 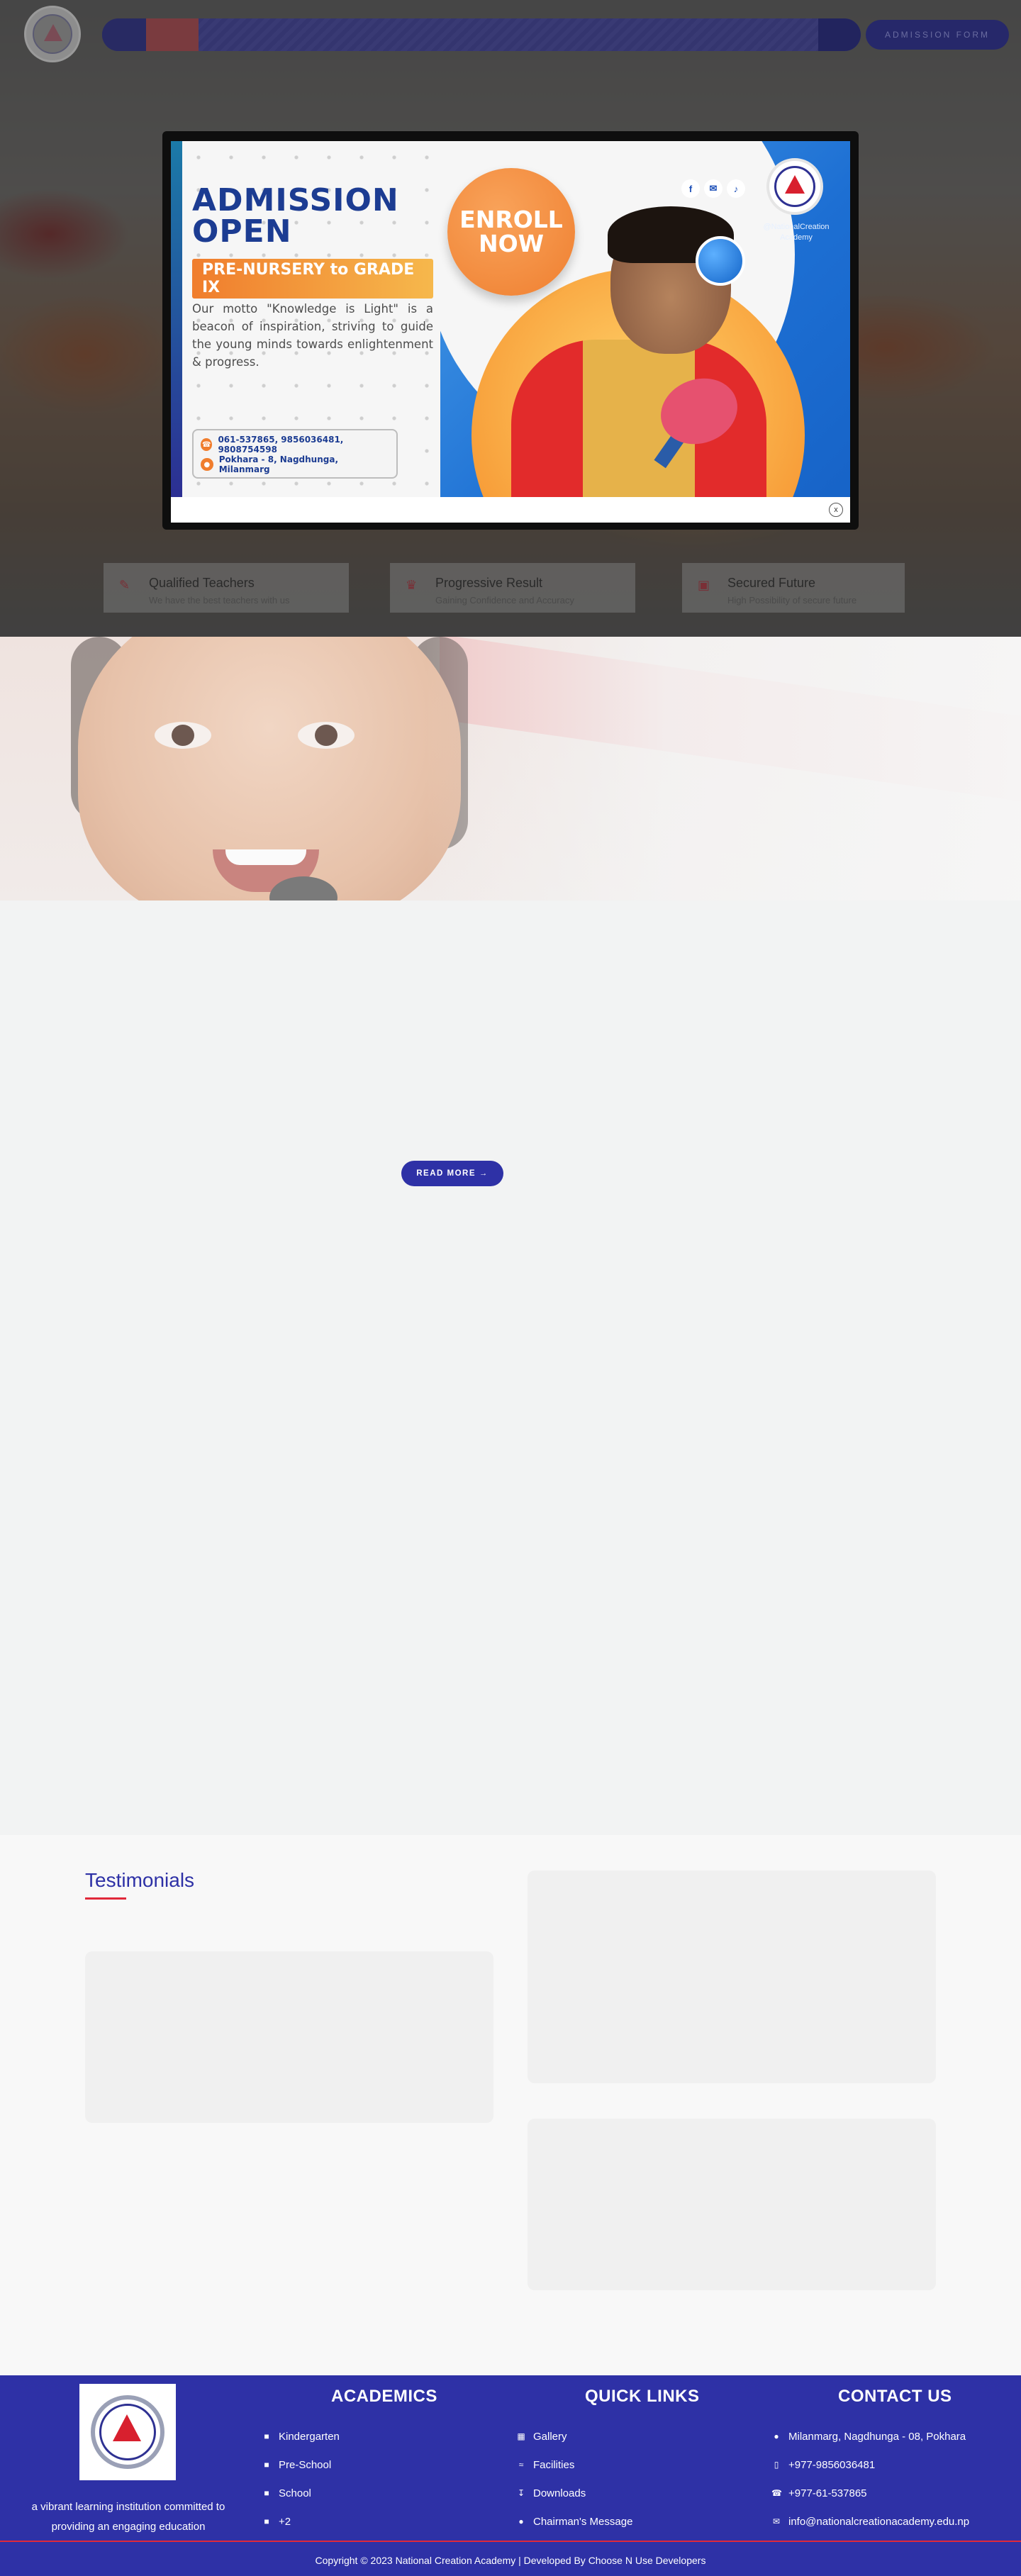 What do you see at coordinates (176, 319) in the screenshot?
I see `banner-side-strip` at bounding box center [176, 319].